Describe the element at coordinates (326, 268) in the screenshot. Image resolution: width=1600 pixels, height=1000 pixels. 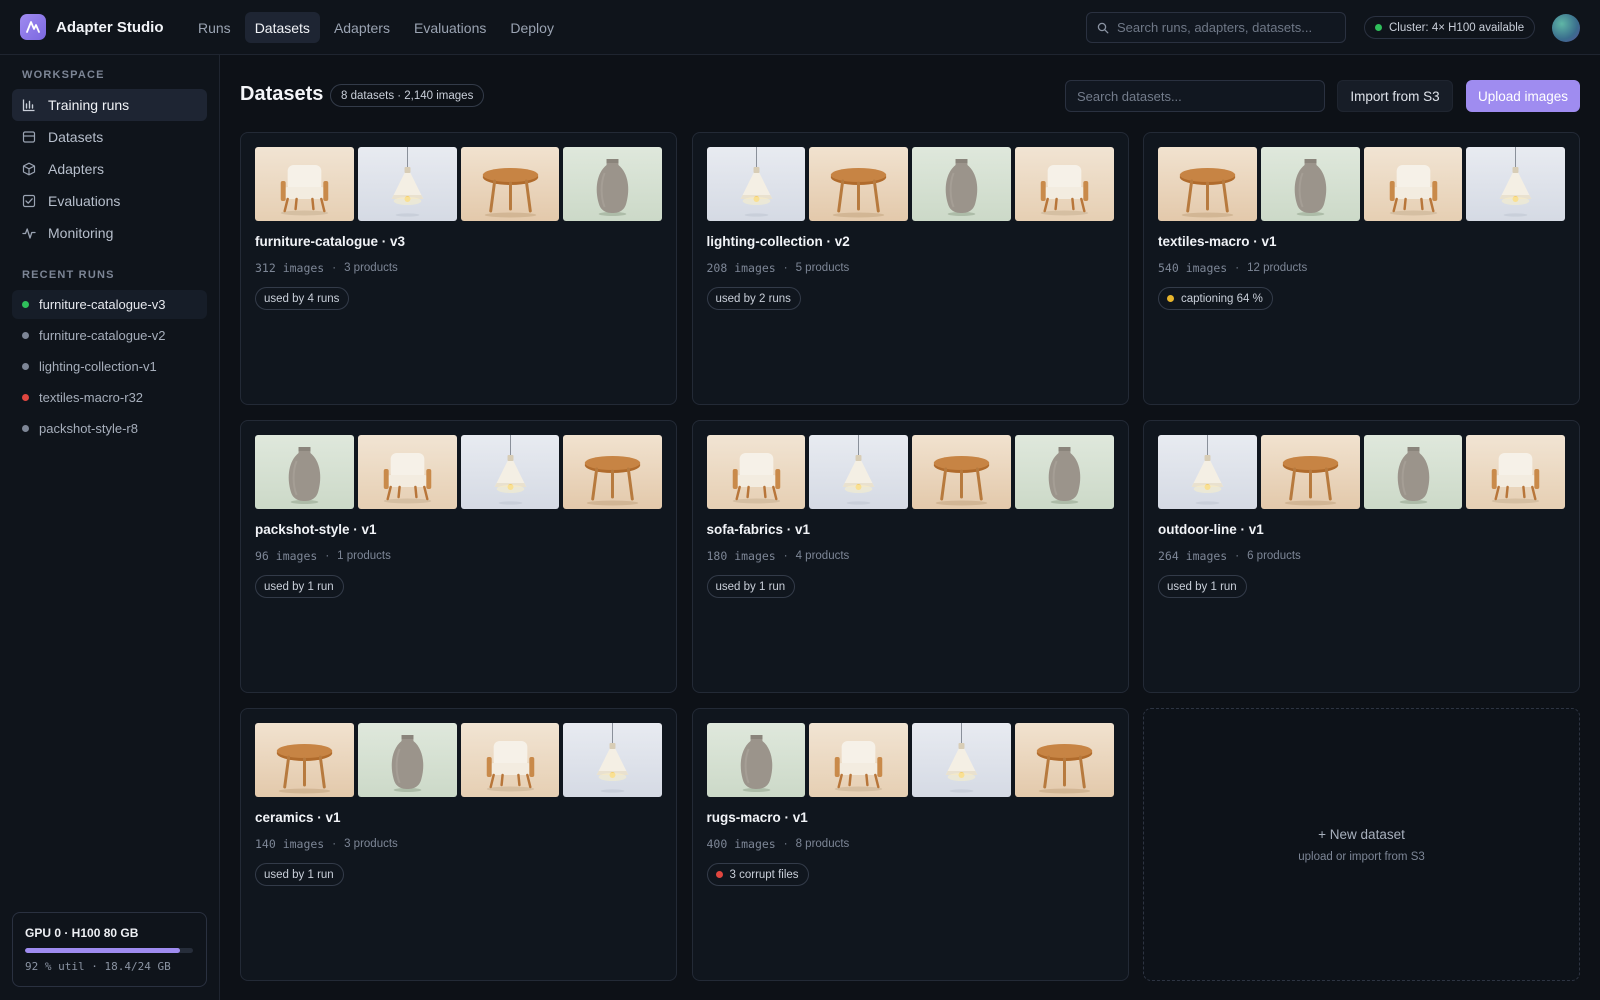
I see `dataset-meta: 312 images · 3 products` at that location.